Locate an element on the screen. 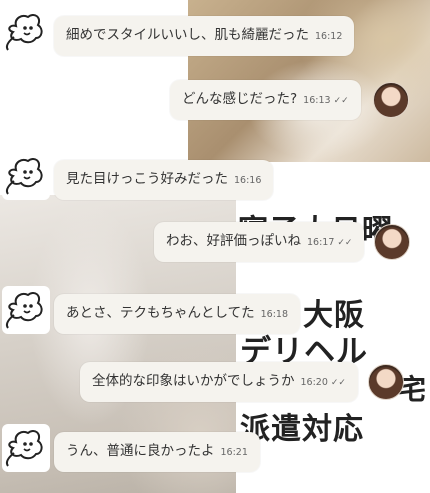  message-row: うん、普通に良かったよ 16:21 is located at coordinates (131, 448).